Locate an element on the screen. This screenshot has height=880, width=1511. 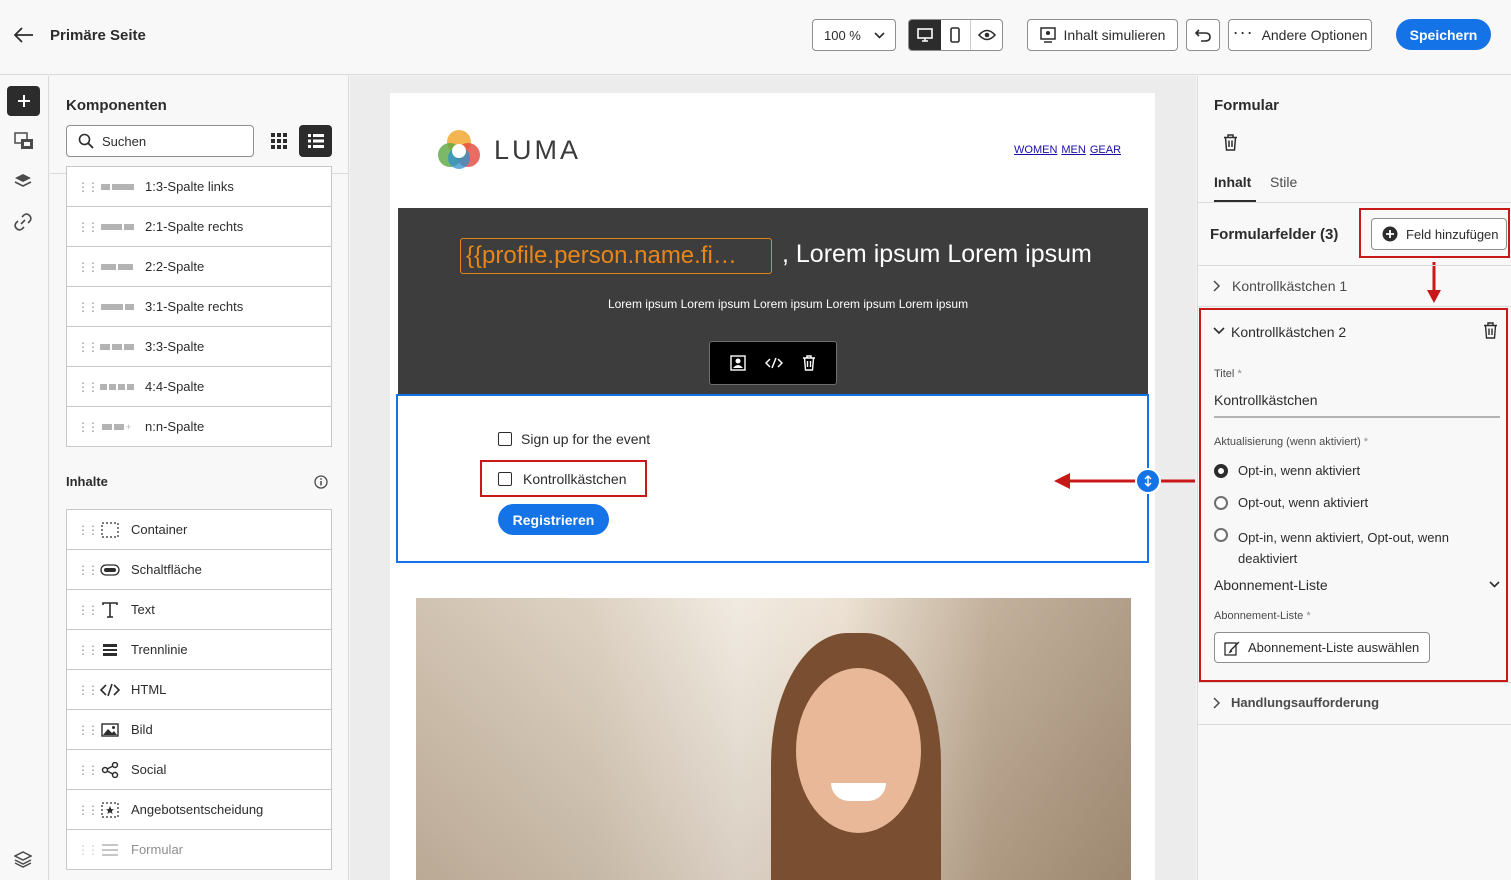
edit-icon is located at coordinates (1232, 648).